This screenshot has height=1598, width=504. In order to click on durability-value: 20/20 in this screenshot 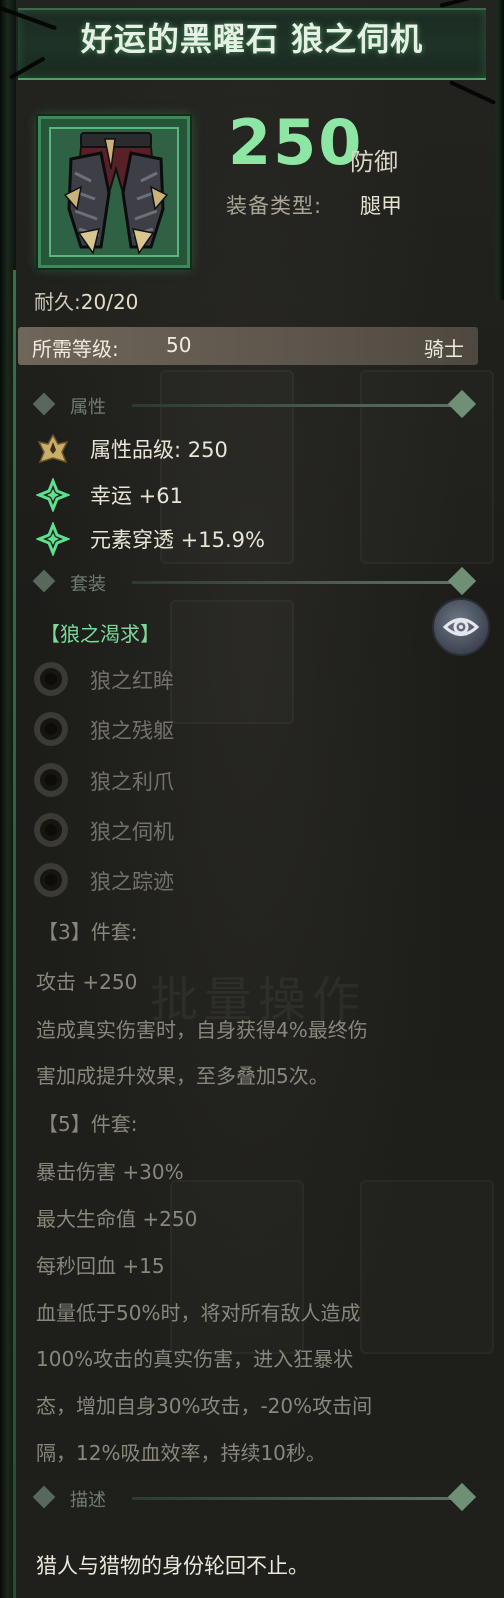, I will do `click(109, 302)`.